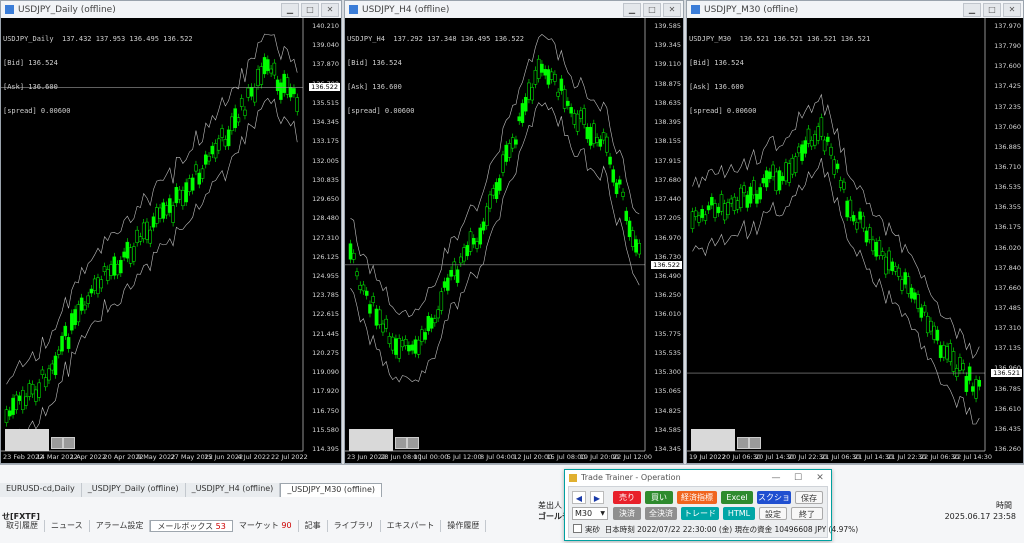 The height and width of the screenshot is (543, 1024). What do you see at coordinates (776, 478) in the screenshot?
I see `minimize-icon: —` at bounding box center [776, 478].